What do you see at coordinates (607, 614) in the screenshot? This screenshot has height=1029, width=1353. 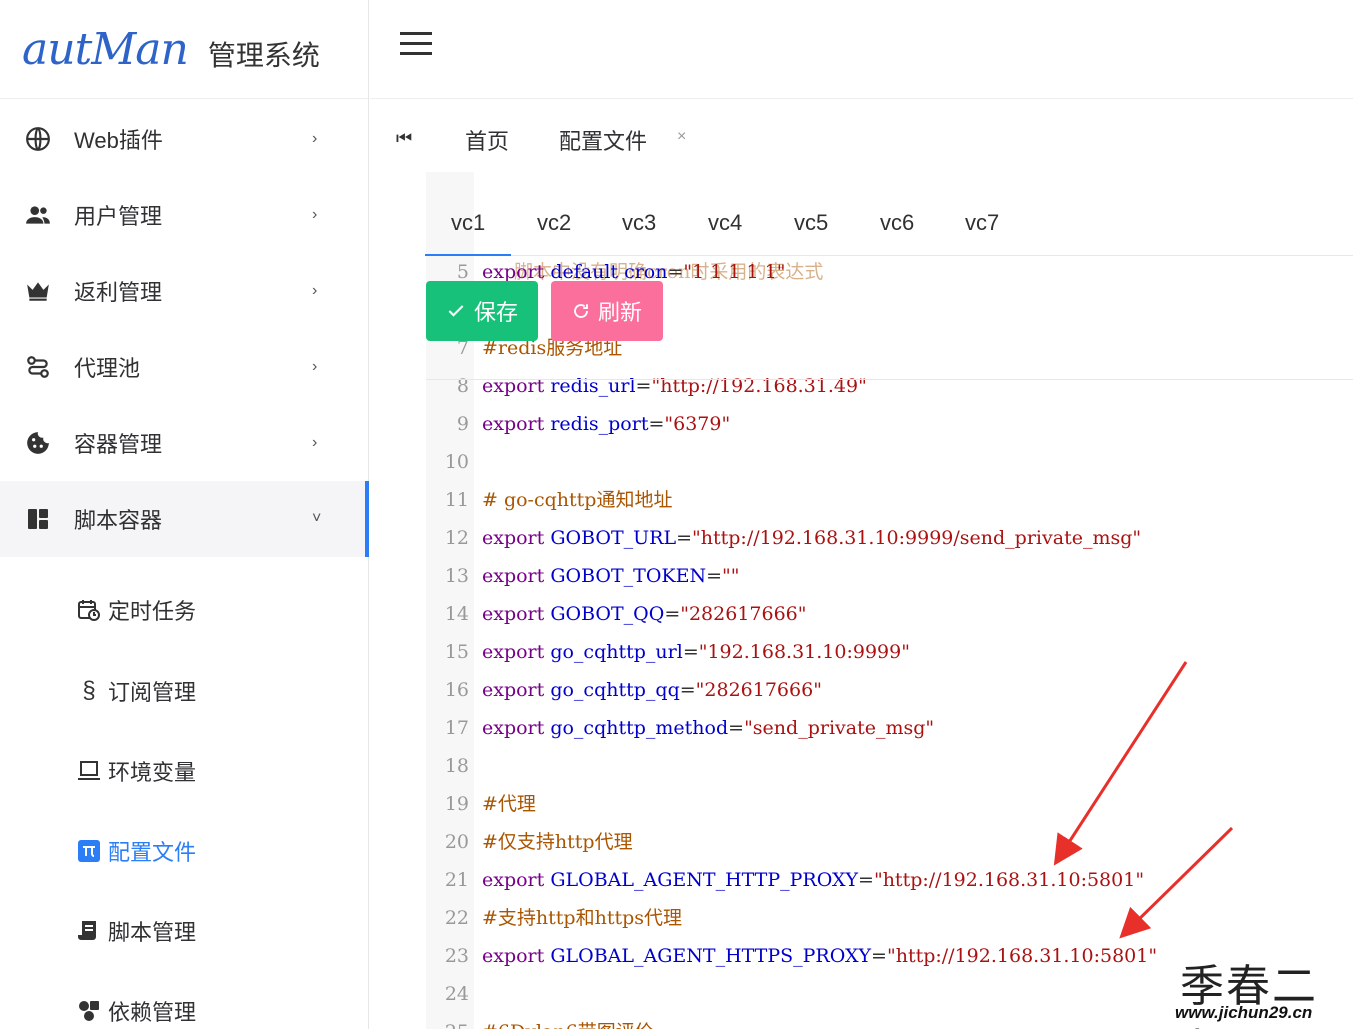 I see `code-token: GOBOT_QQ` at bounding box center [607, 614].